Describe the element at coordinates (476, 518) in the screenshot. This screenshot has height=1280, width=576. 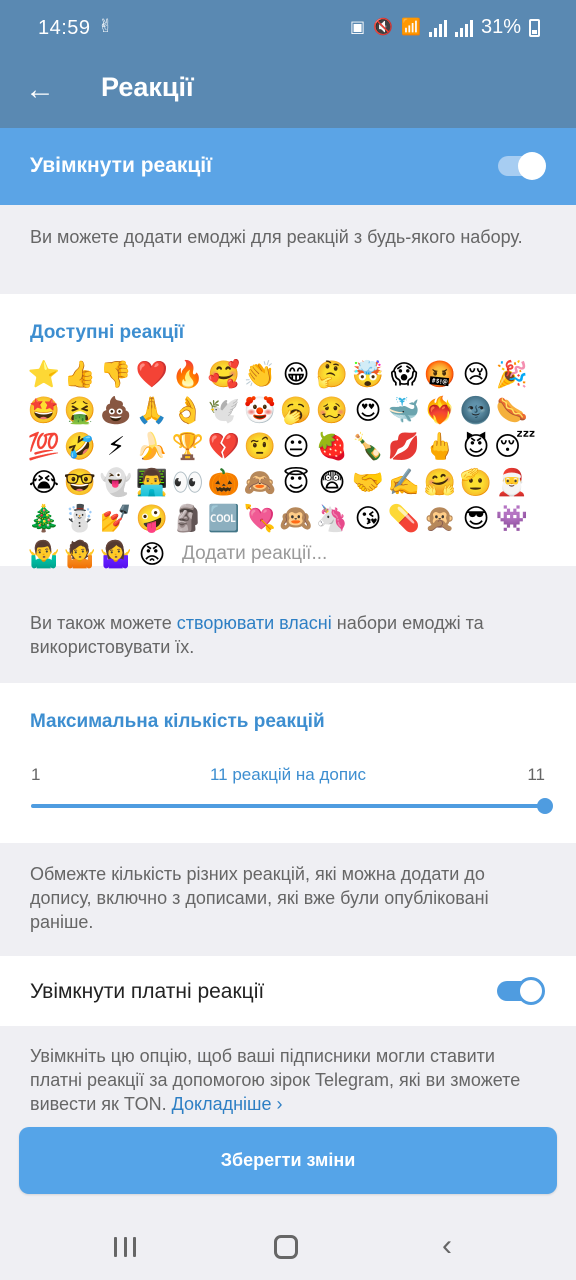
I see `reaction-emoji: 😎` at that location.